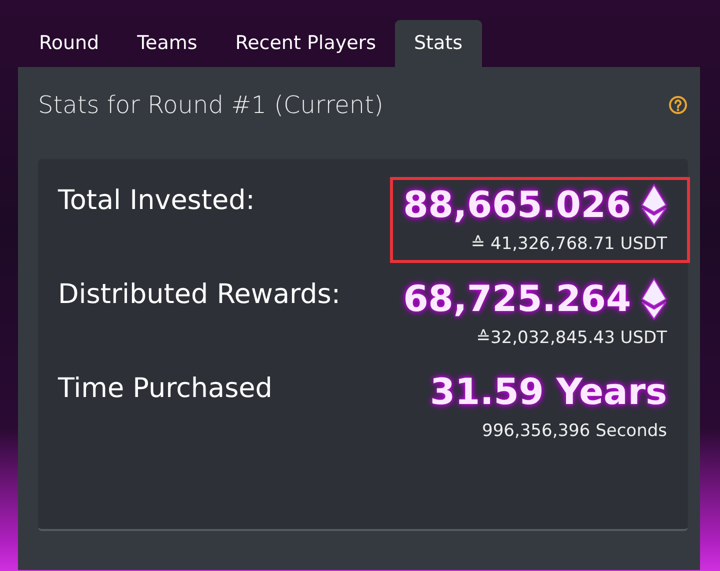 The height and width of the screenshot is (571, 720). Describe the element at coordinates (571, 338) in the screenshot. I see `stat-subvalue: ≙32,032,845.43 USDT` at that location.